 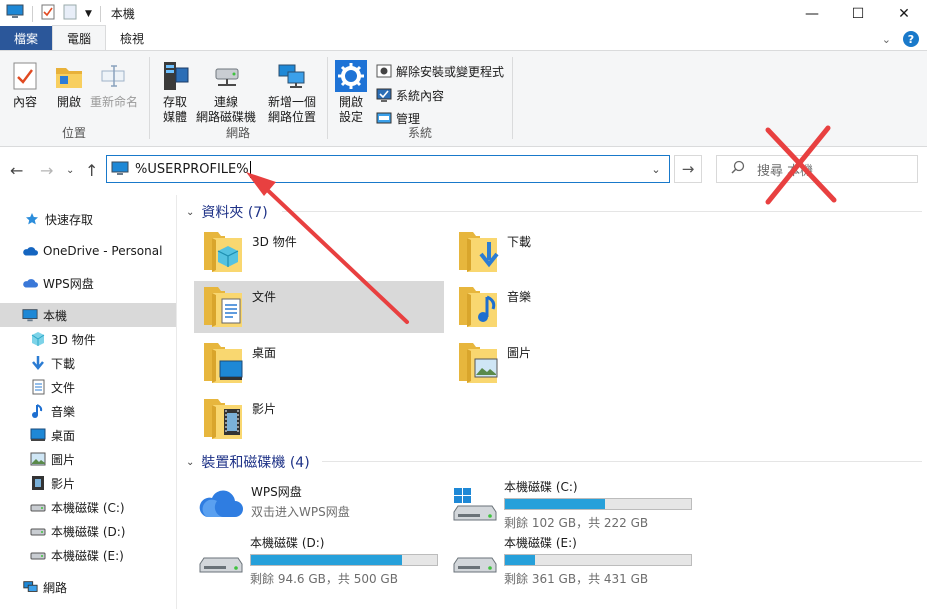 I want to click on documents-icon, so click(x=38, y=387).